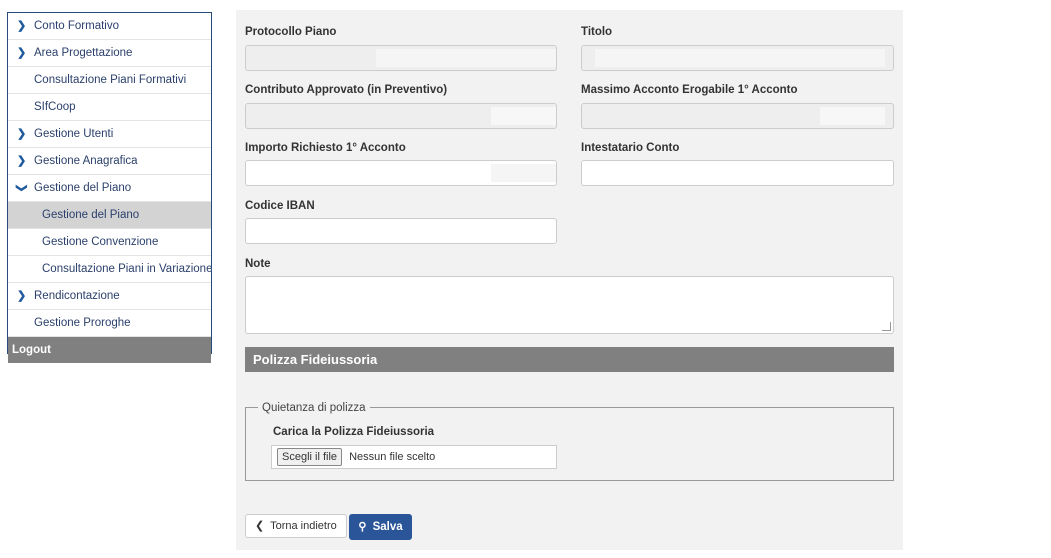  I want to click on massimo-label: Massimo Acconto Erogabile 1° Acconto, so click(689, 90).